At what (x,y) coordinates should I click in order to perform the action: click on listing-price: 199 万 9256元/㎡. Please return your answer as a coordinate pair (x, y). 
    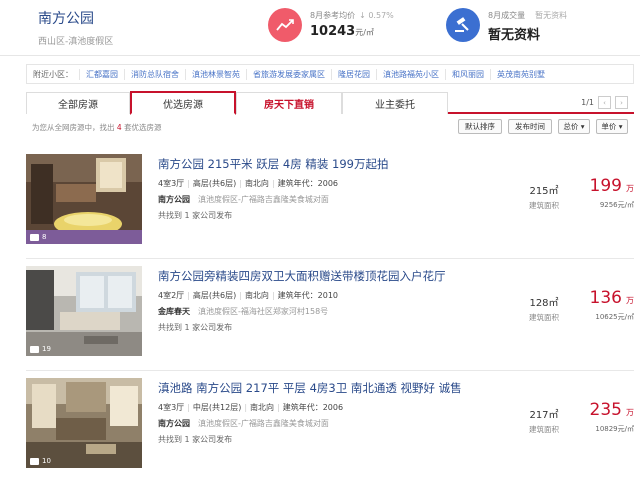
    Looking at the image, I should click on (604, 193).